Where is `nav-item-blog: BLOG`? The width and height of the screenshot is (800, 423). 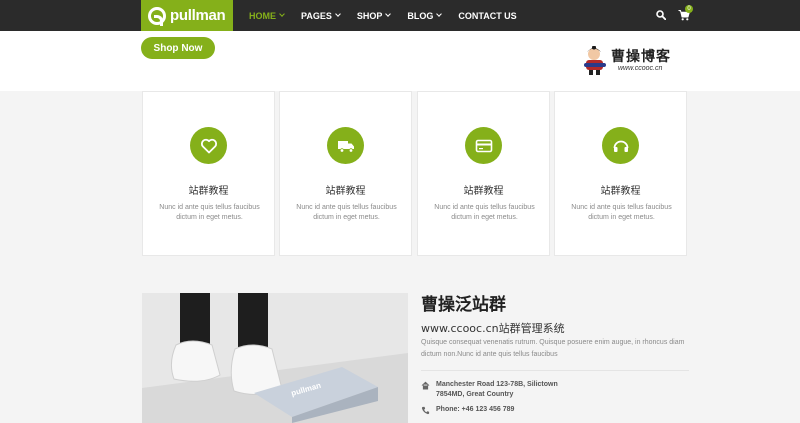
nav-item-blog: BLOG is located at coordinates (425, 16).